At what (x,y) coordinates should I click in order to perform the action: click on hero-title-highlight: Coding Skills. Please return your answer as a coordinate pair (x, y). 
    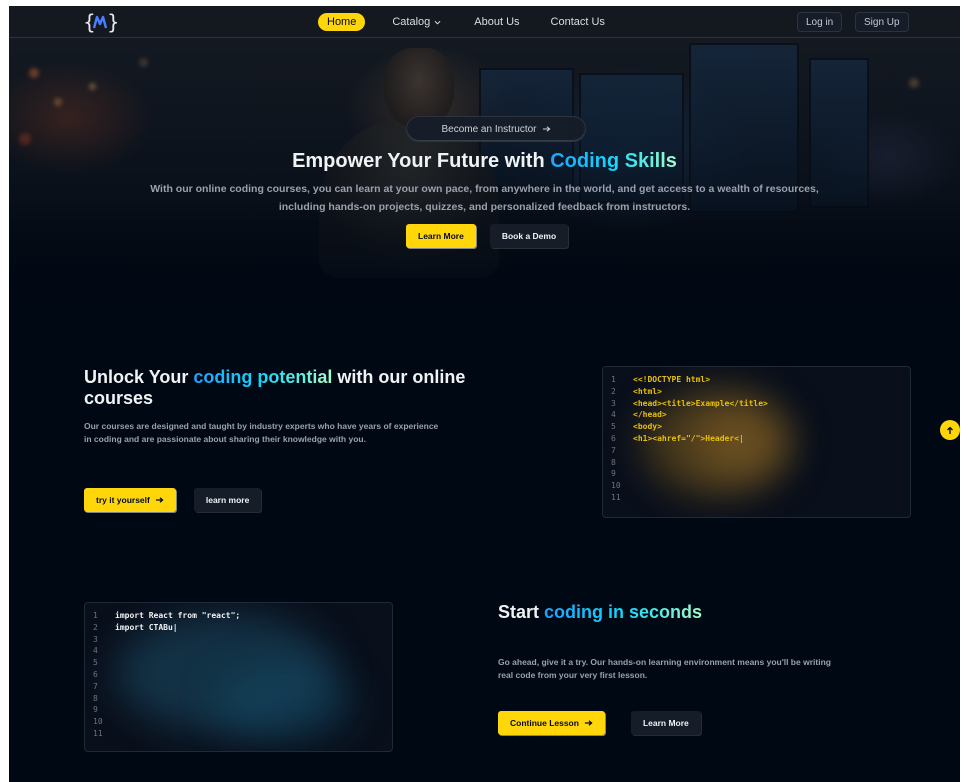
    Looking at the image, I should click on (613, 161).